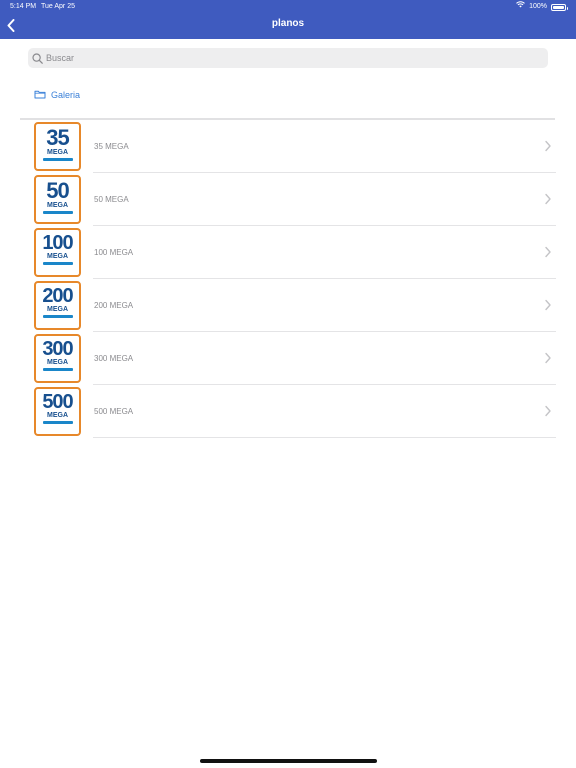 The height and width of the screenshot is (768, 576). What do you see at coordinates (114, 305) in the screenshot?
I see `list-item-label: 200 MEGA` at bounding box center [114, 305].